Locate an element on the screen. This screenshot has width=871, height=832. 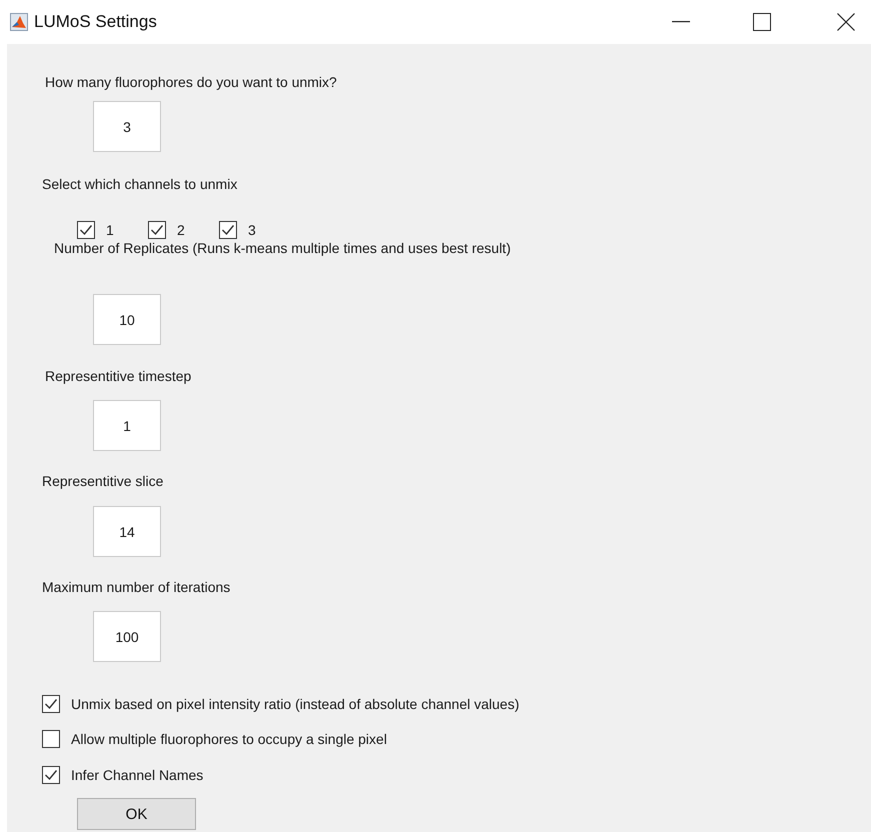
field-label: Number of Replicates (Runs k-means multiple times and uses best result) is located at coordinates (282, 248).